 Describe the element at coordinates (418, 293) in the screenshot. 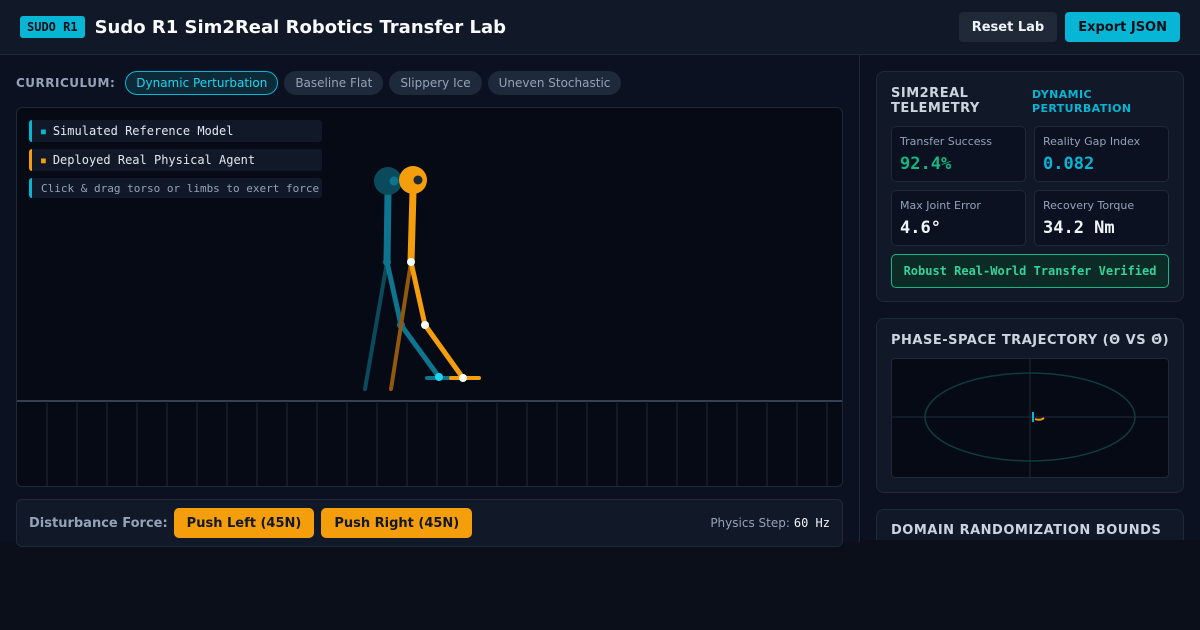

I see `real-thigh` at that location.